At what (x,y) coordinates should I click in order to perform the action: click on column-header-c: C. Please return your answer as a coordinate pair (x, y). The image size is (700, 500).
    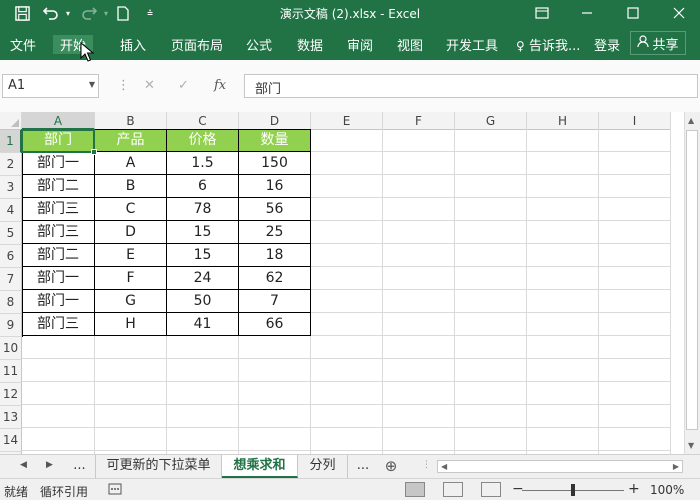
    Looking at the image, I should click on (203, 121).